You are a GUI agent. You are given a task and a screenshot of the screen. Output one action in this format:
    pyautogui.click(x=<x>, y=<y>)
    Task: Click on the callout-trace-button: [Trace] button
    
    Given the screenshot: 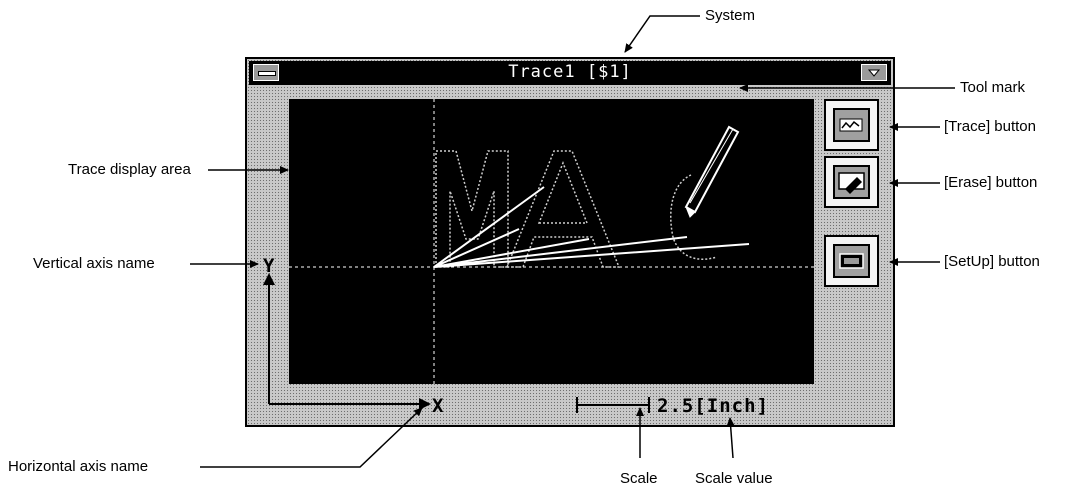 What is the action you would take?
    pyautogui.click(x=990, y=126)
    